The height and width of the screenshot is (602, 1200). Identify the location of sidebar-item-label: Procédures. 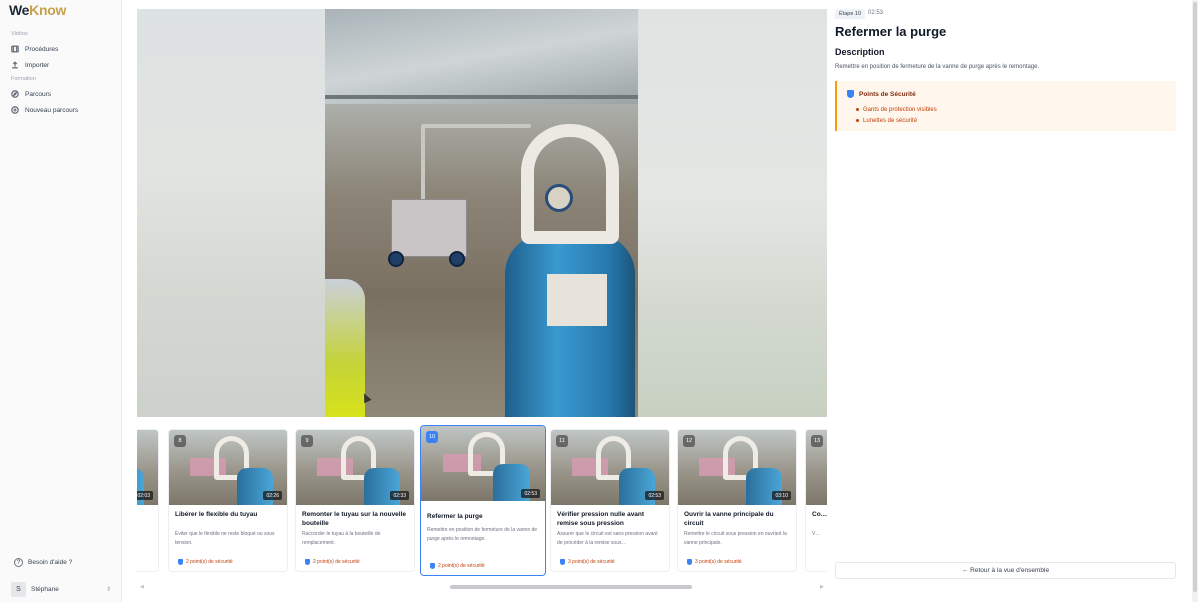
(42, 49).